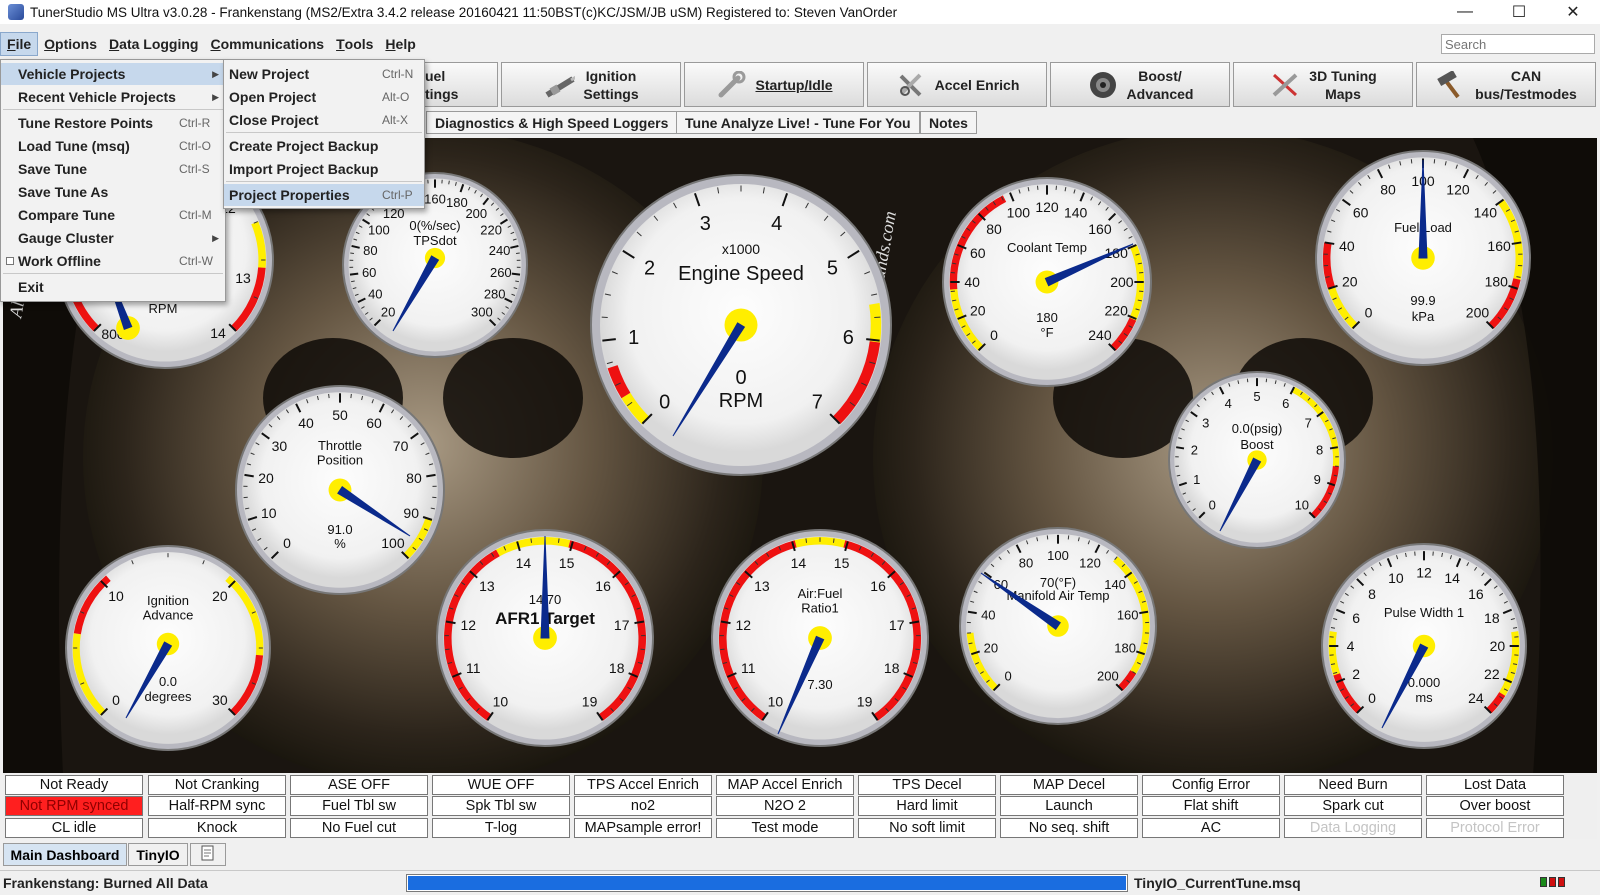 Image resolution: width=1600 pixels, height=895 pixels. What do you see at coordinates (927, 828) in the screenshot?
I see `status-indicator: No soft limit` at bounding box center [927, 828].